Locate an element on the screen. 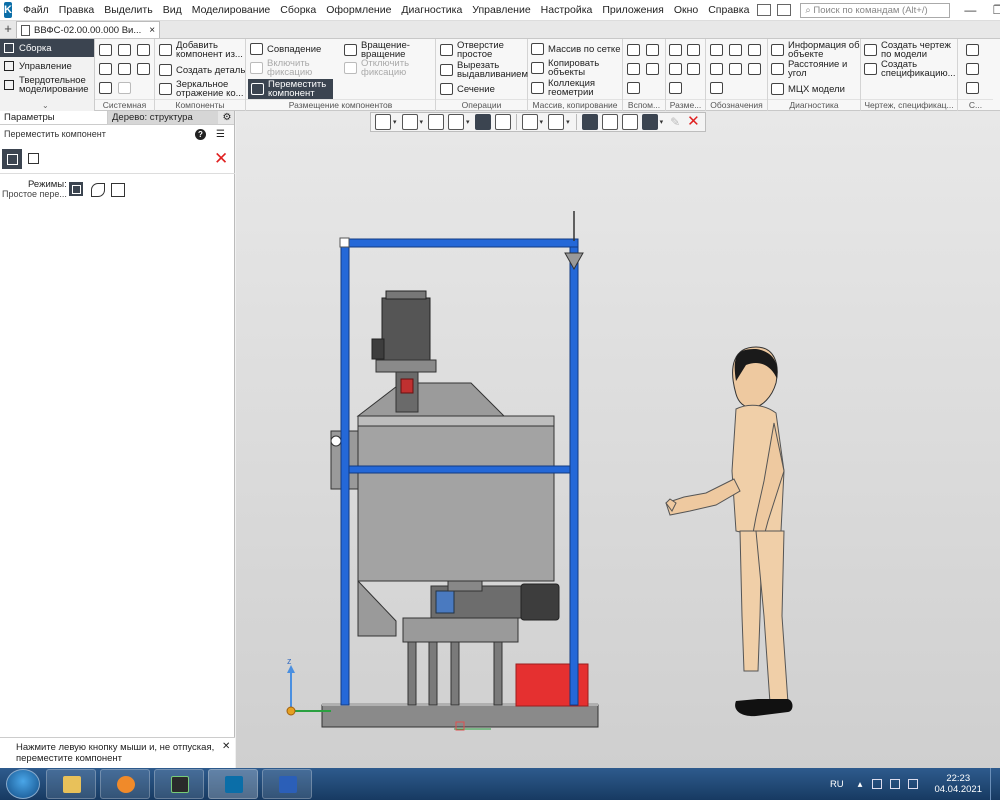 The width and height of the screenshot is (1000, 800). zoom-icon is located at coordinates (409, 122).